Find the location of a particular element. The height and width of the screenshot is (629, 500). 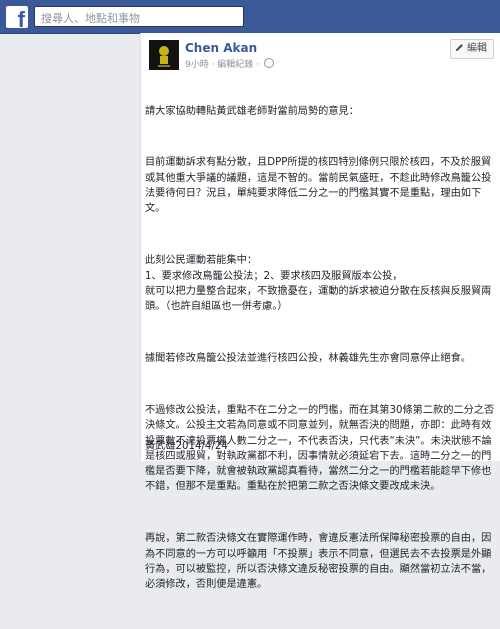

pencil-icon is located at coordinates (459, 48).